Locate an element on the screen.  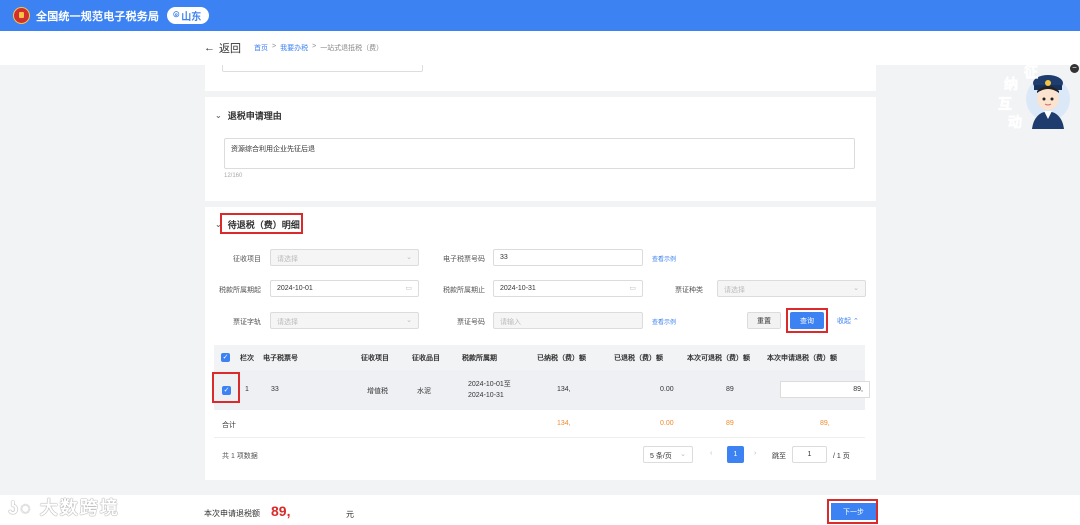
apply-total-amount: 89, is located at coordinates (281, 511).